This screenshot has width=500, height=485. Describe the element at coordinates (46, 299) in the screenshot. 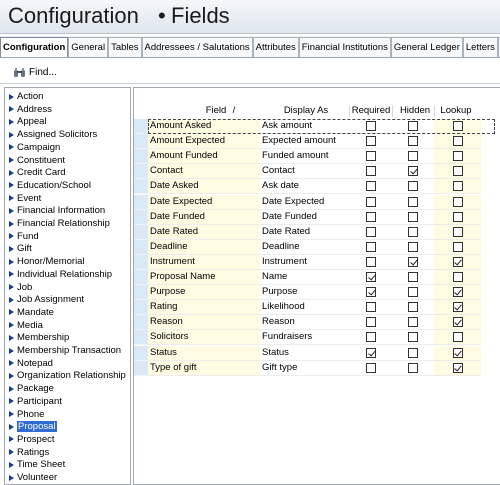

I see `tree-item-job-assignment: Job Assignment` at that location.